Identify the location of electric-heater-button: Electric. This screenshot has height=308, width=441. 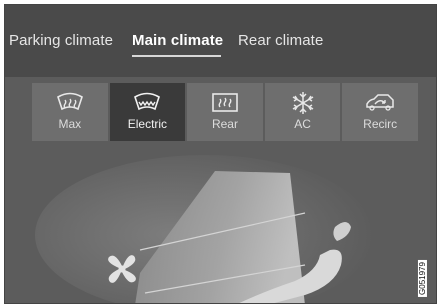
(147, 112).